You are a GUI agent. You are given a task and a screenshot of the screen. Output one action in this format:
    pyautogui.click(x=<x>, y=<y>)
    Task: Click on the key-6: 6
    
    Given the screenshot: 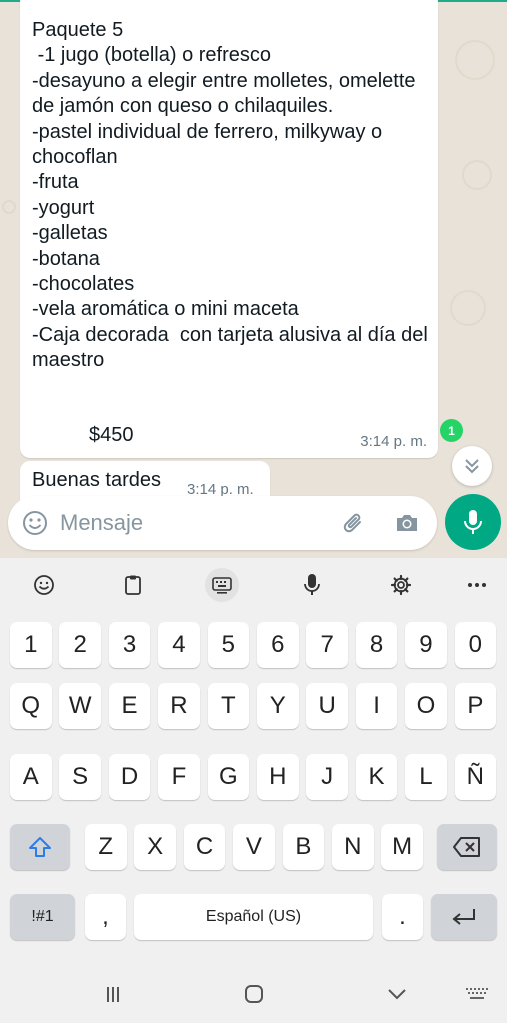 What is the action you would take?
    pyautogui.click(x=278, y=645)
    